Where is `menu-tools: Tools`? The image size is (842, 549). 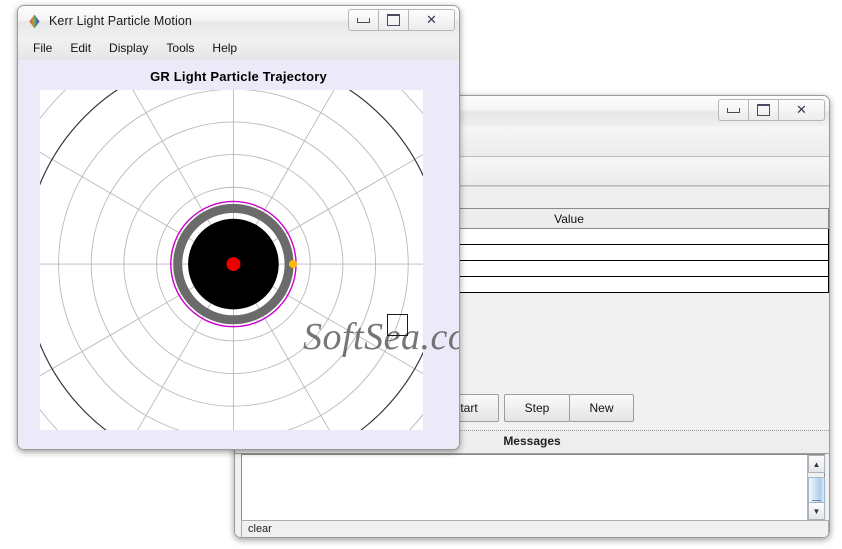 menu-tools: Tools is located at coordinates (180, 48).